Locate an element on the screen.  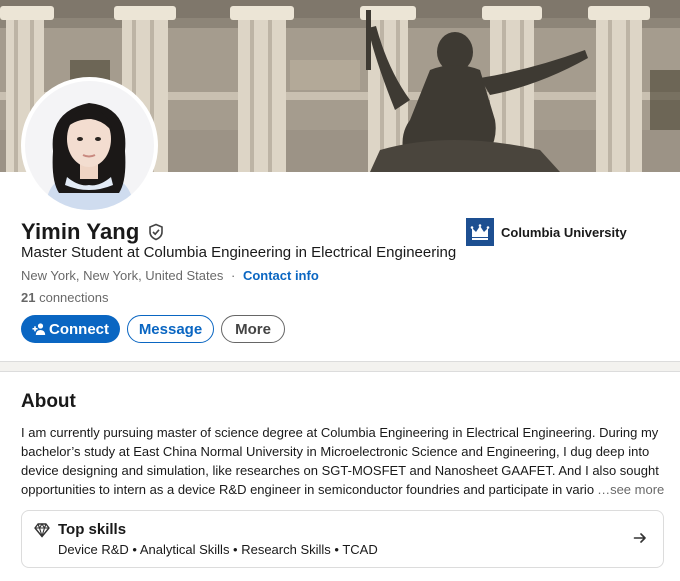
connections-count: 21 connections is located at coordinates (64, 297).